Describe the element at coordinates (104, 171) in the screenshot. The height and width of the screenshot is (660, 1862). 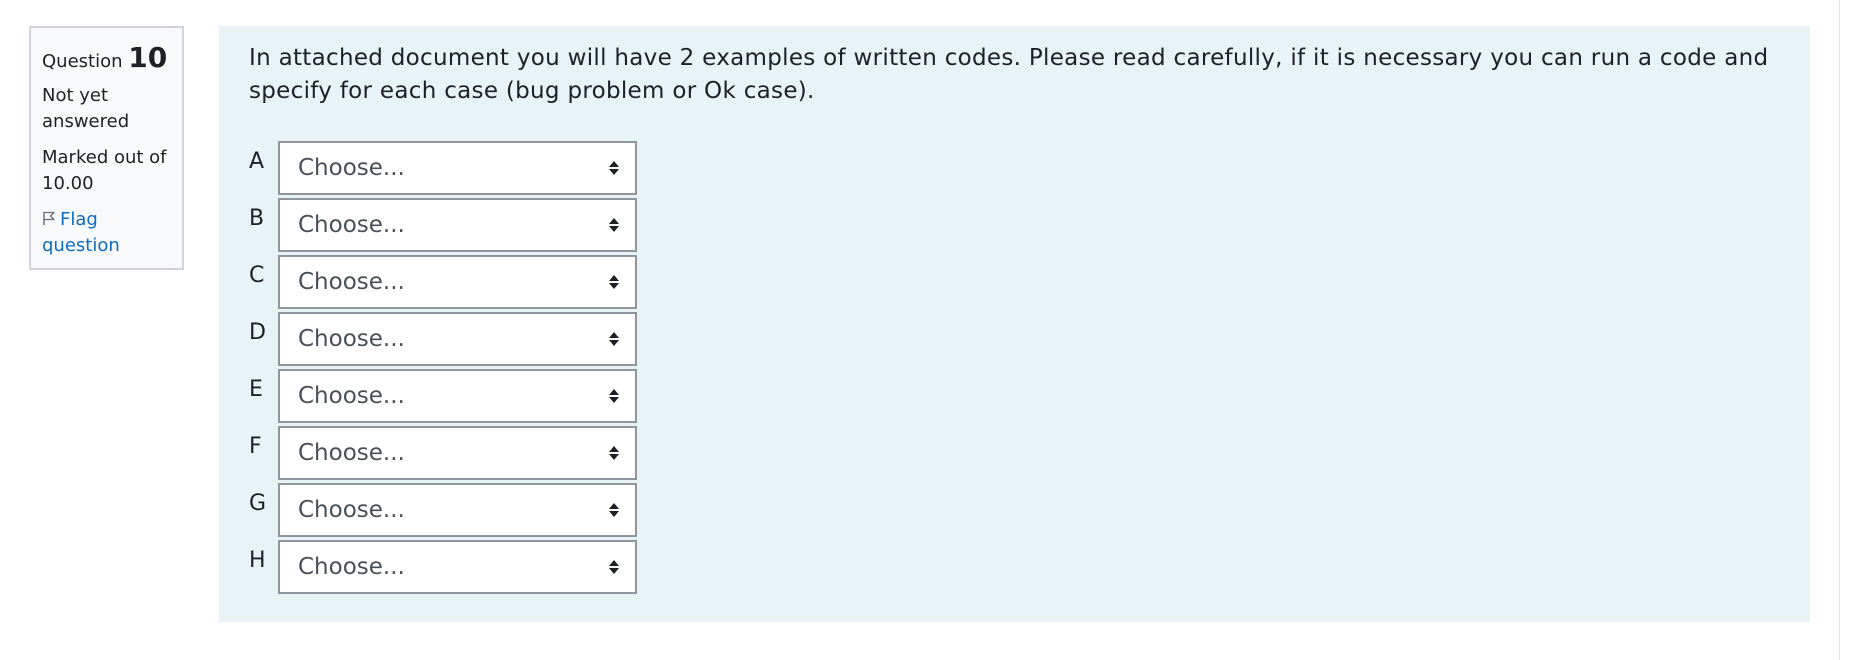
I see `question-marks: Marked out of 10.00` at that location.